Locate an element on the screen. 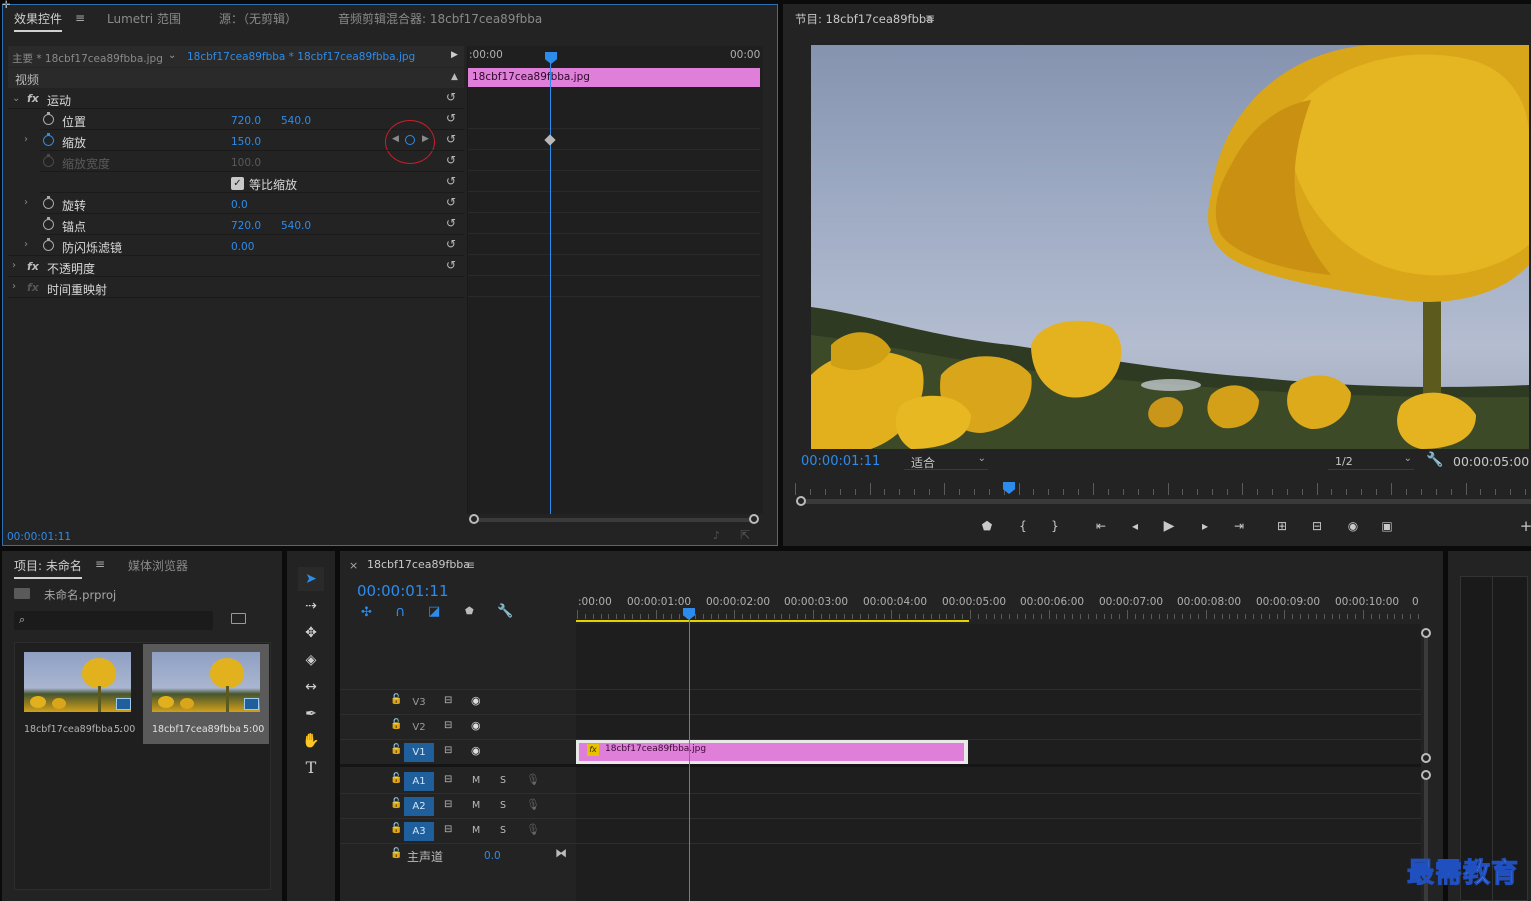 The height and width of the screenshot is (901, 1531). new-bin-icon is located at coordinates (238, 618).